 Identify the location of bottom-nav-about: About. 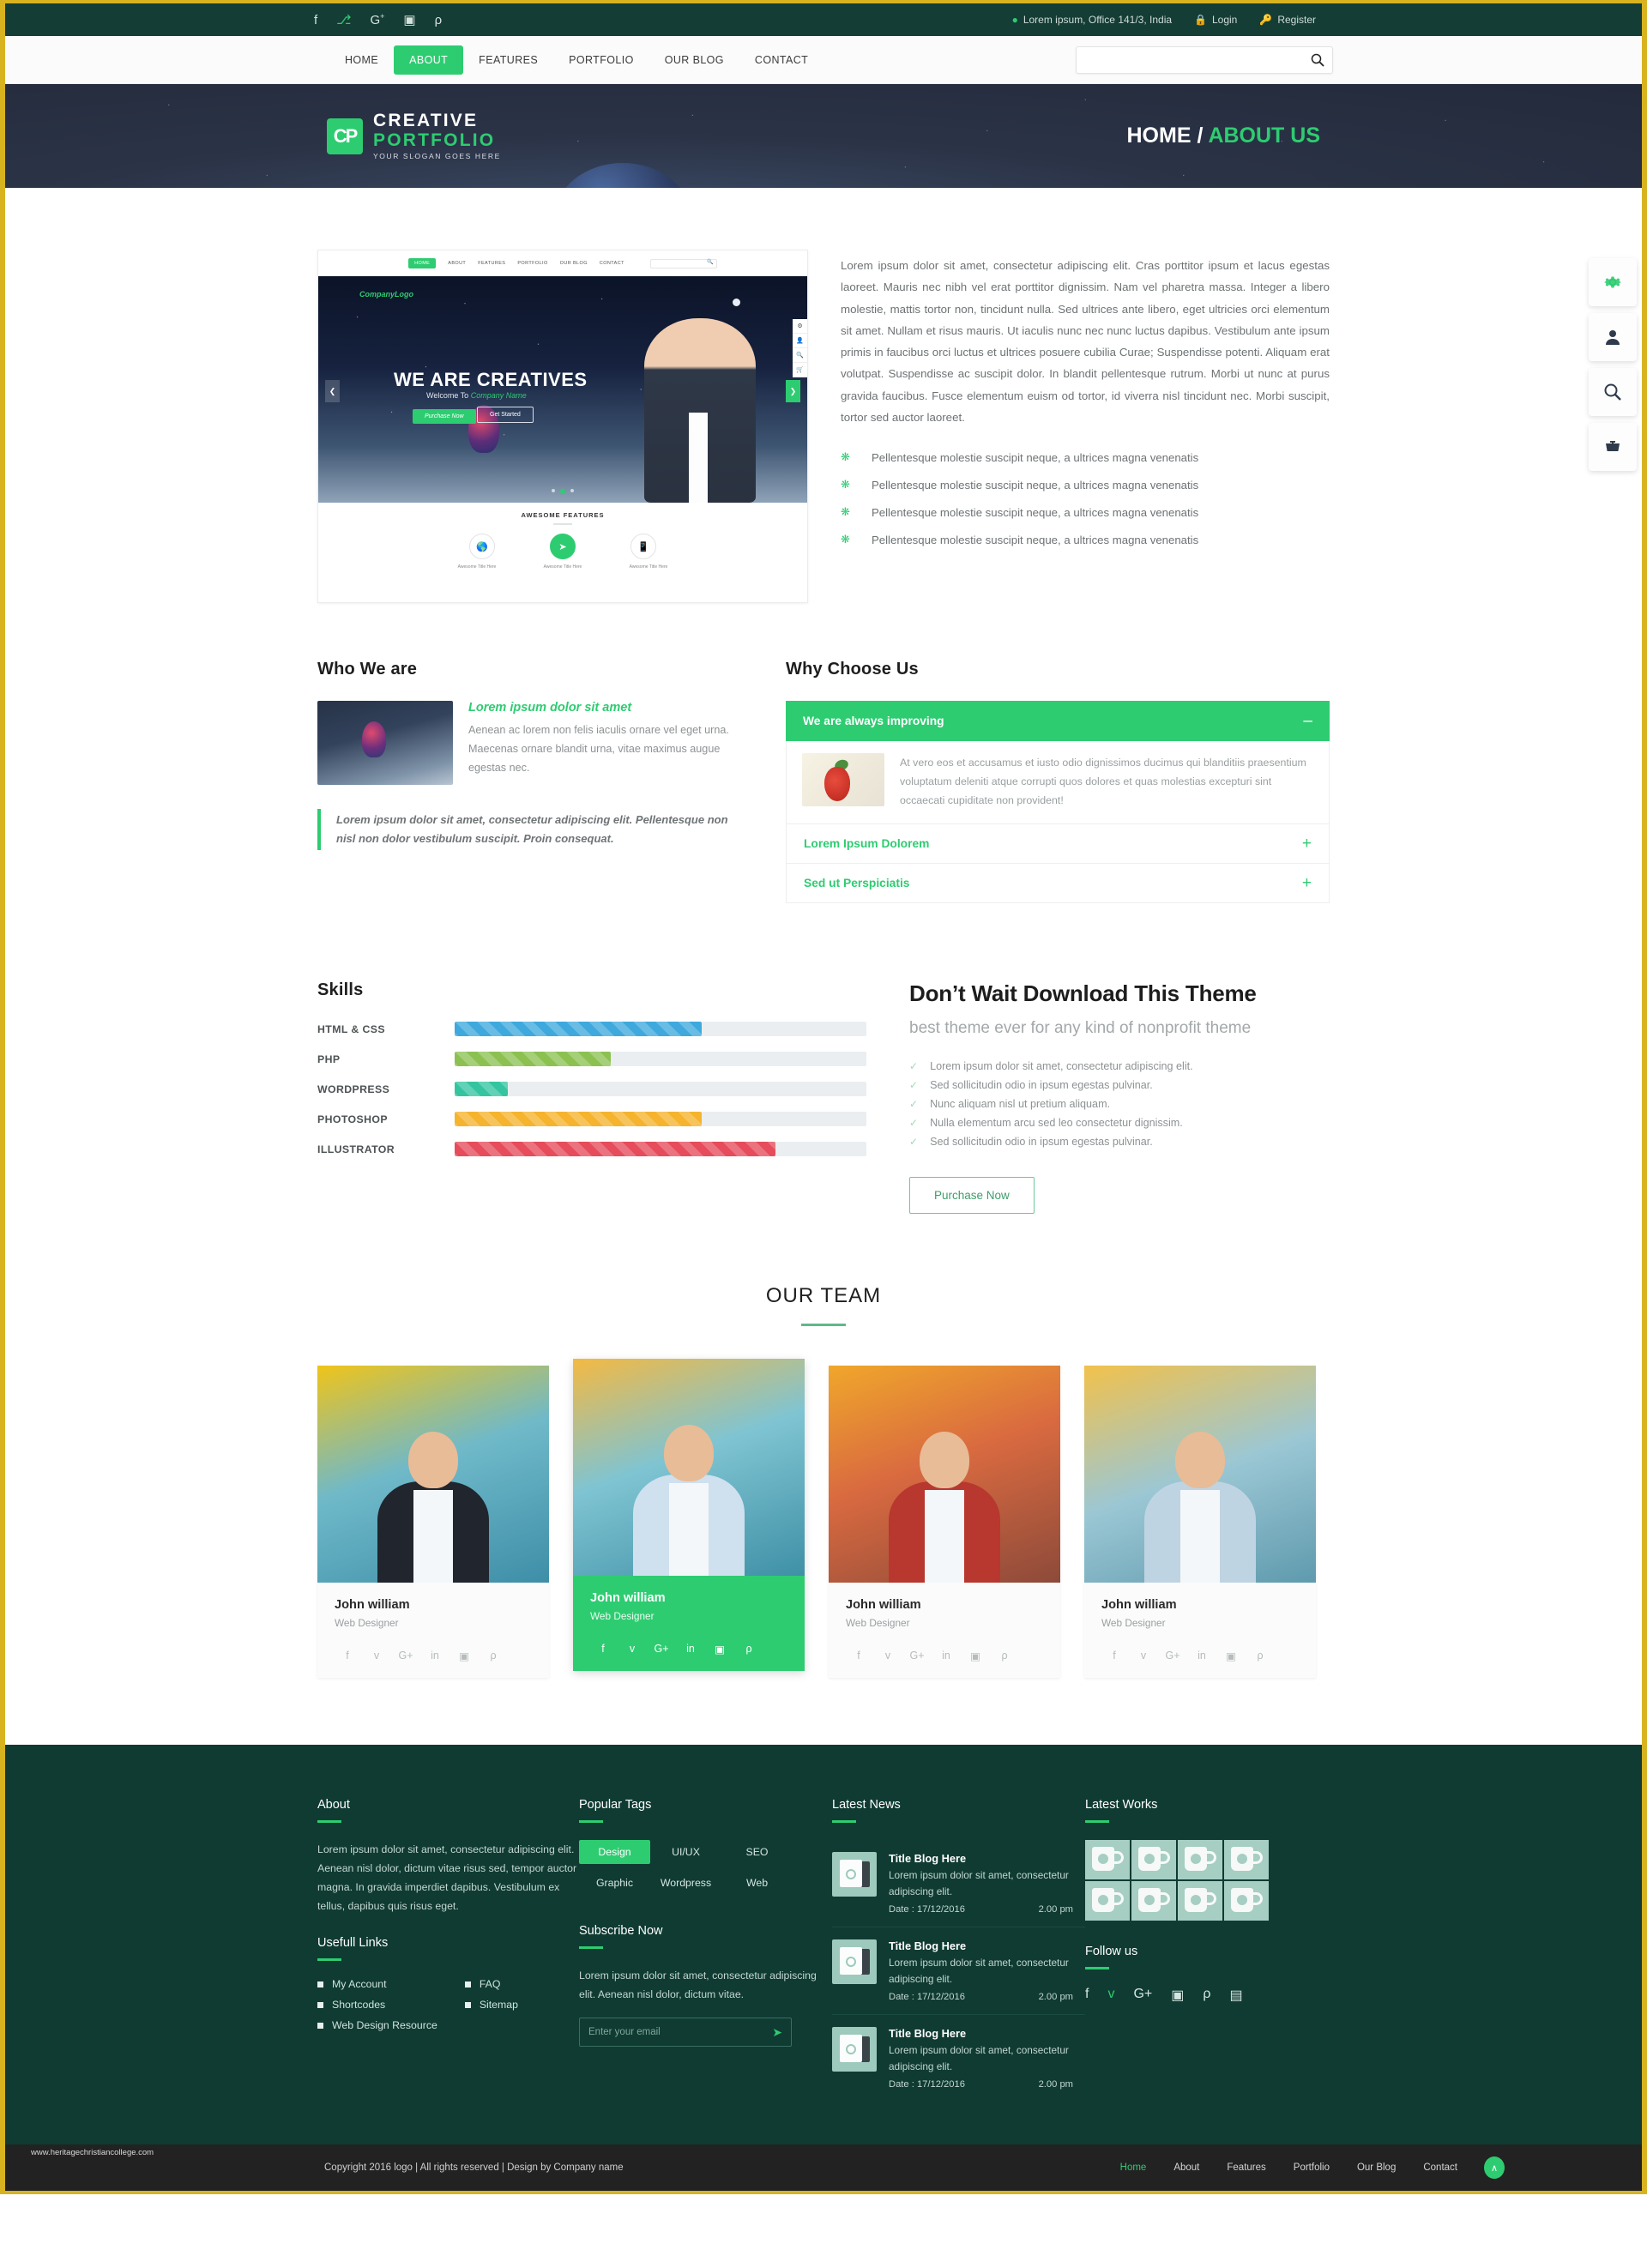
(1186, 2167).